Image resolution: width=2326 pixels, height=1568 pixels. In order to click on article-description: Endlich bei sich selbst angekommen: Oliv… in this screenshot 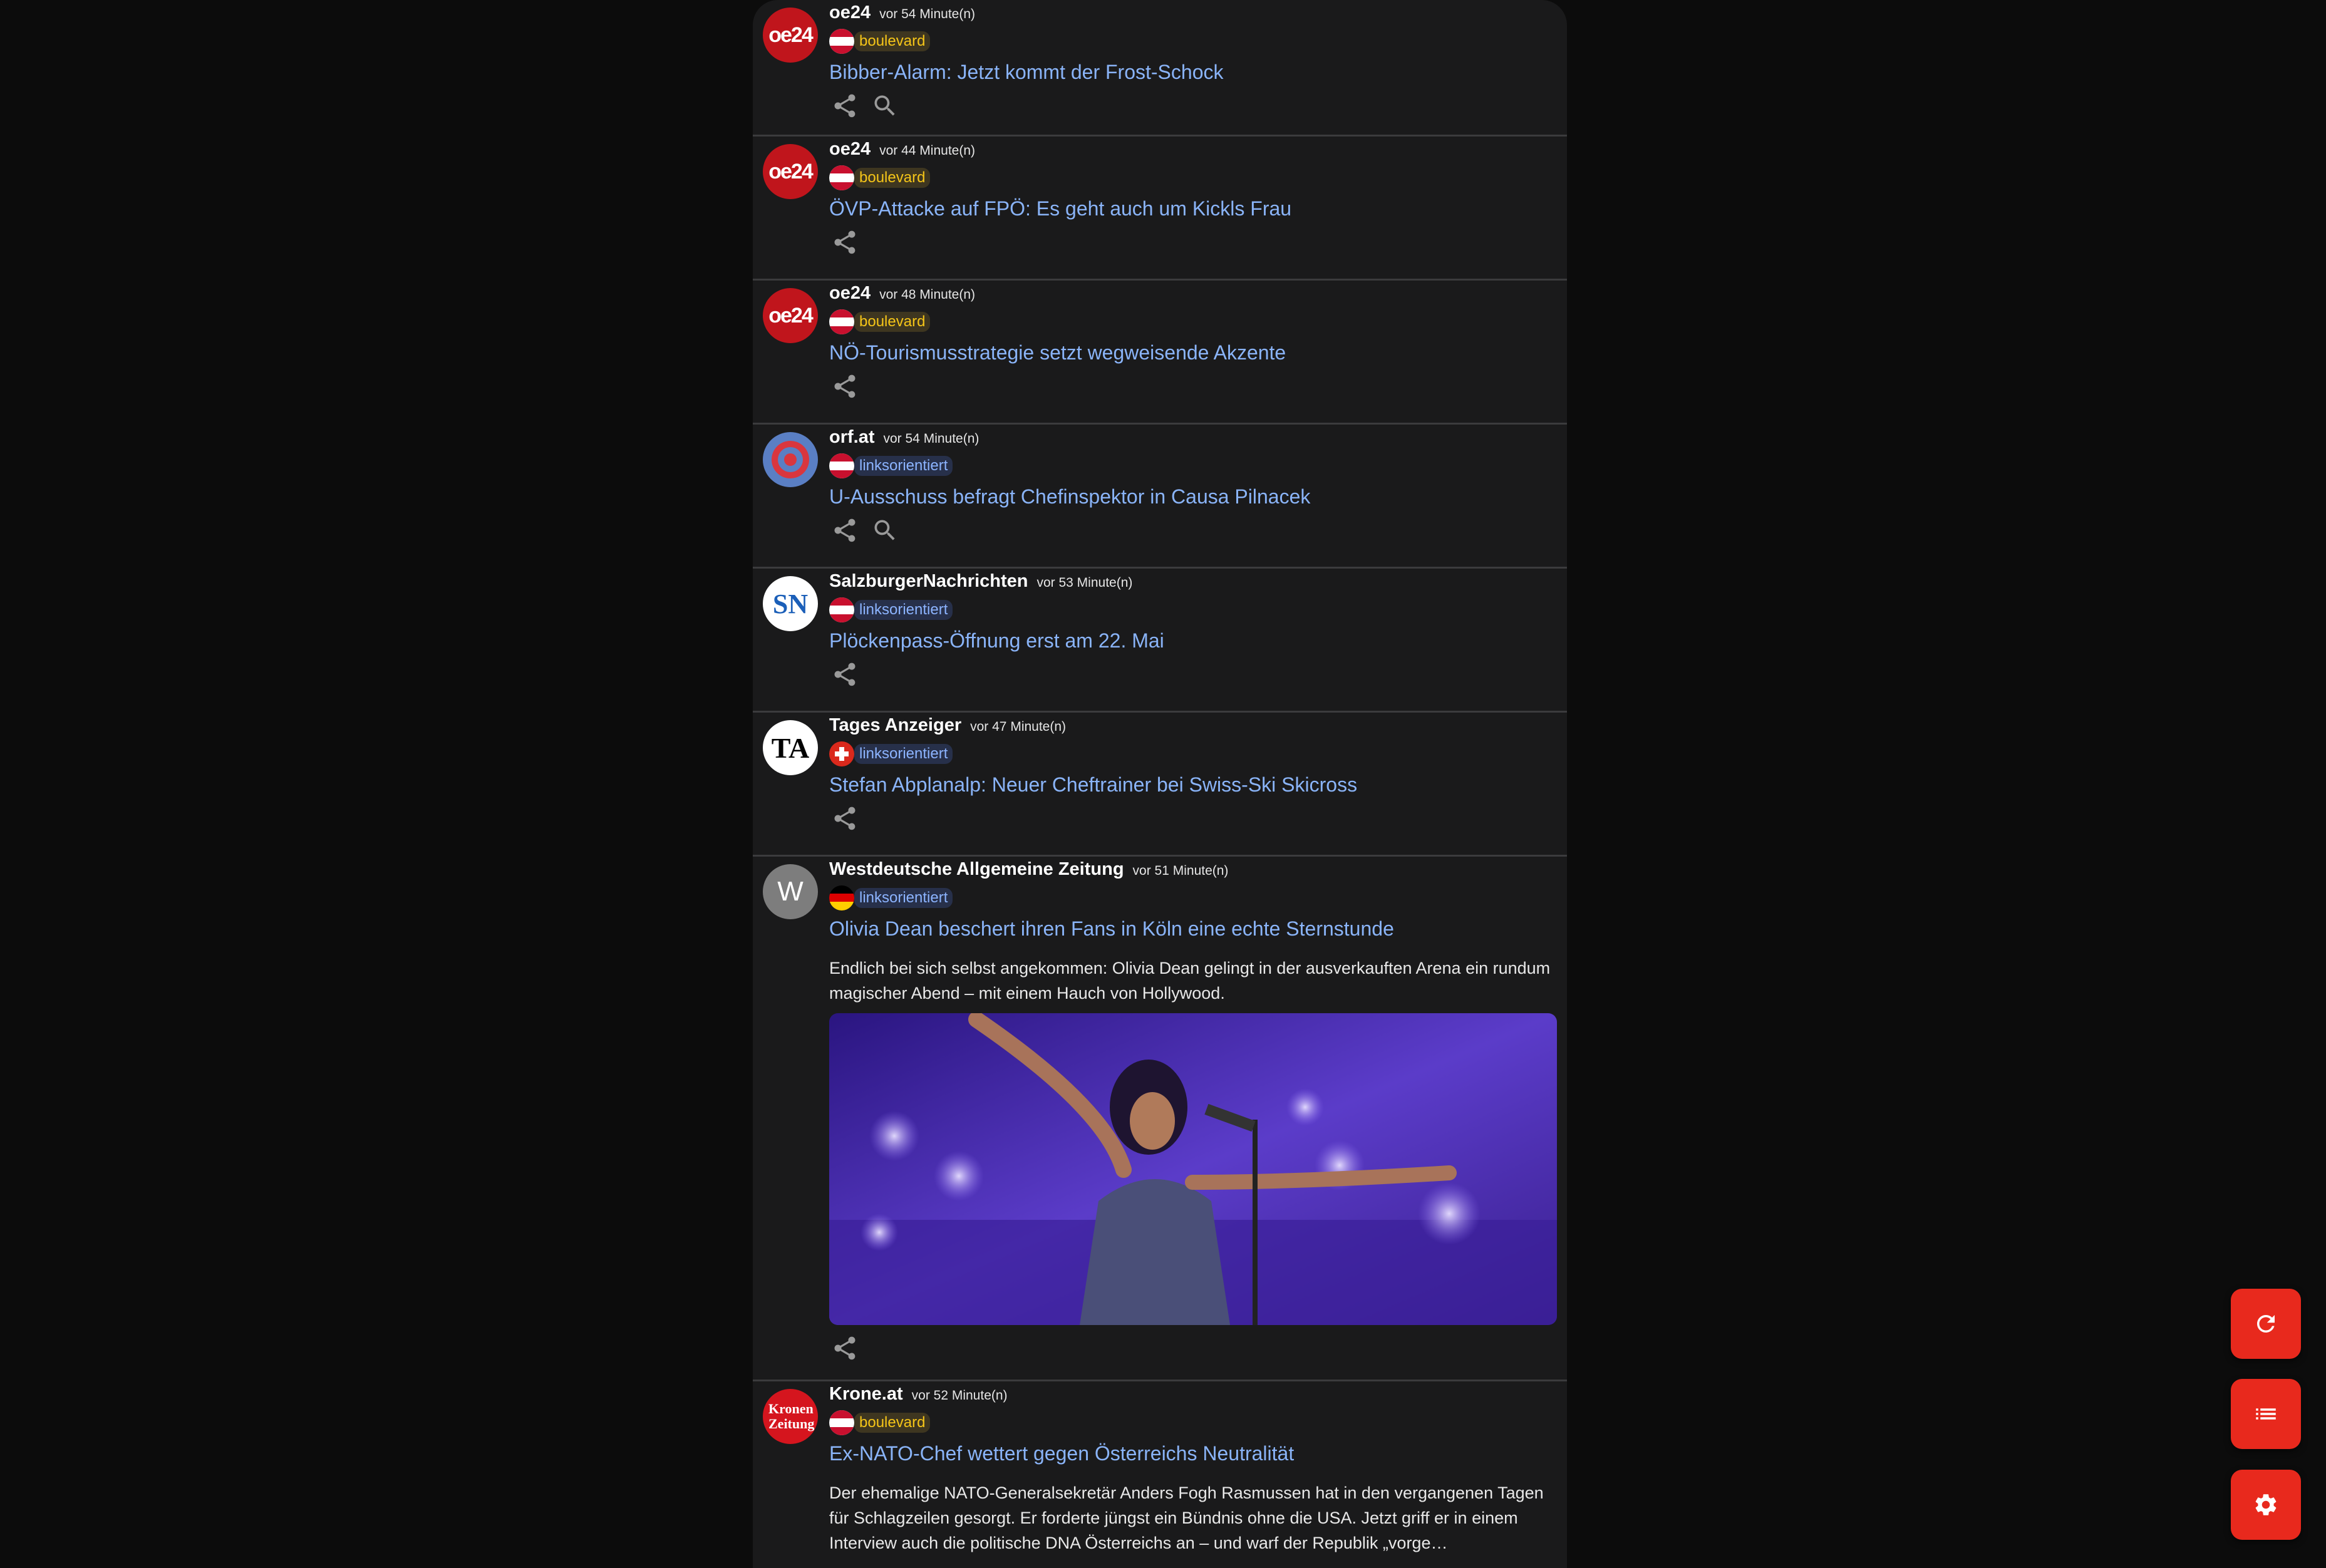, I will do `click(1190, 981)`.